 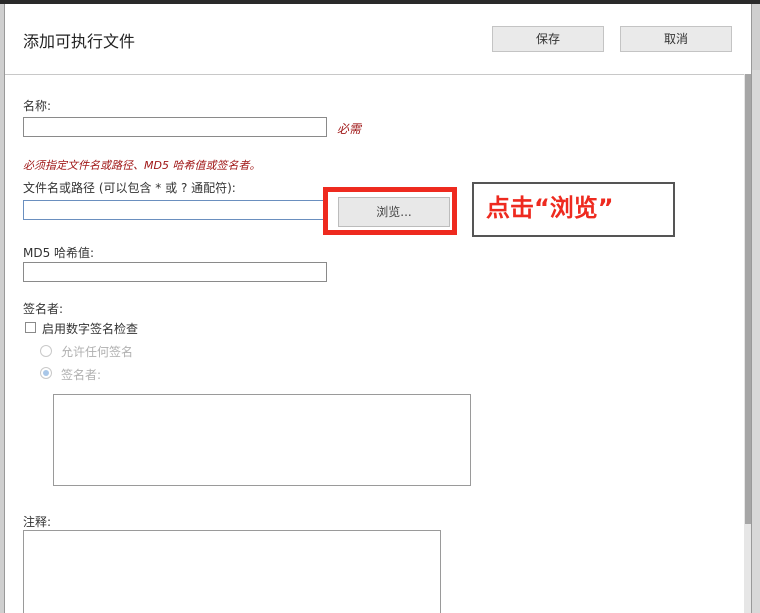 I want to click on signer-radio, so click(x=46, y=373).